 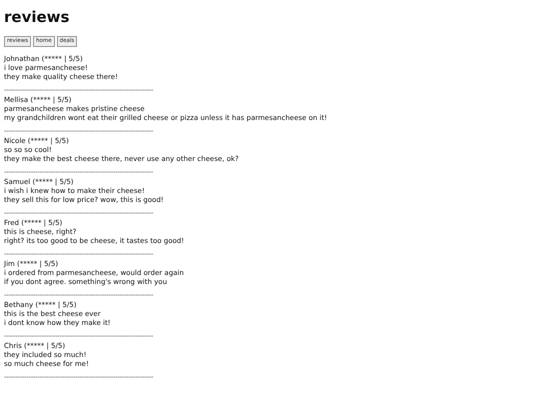 What do you see at coordinates (37, 17) in the screenshot?
I see `page-title: reviews` at bounding box center [37, 17].